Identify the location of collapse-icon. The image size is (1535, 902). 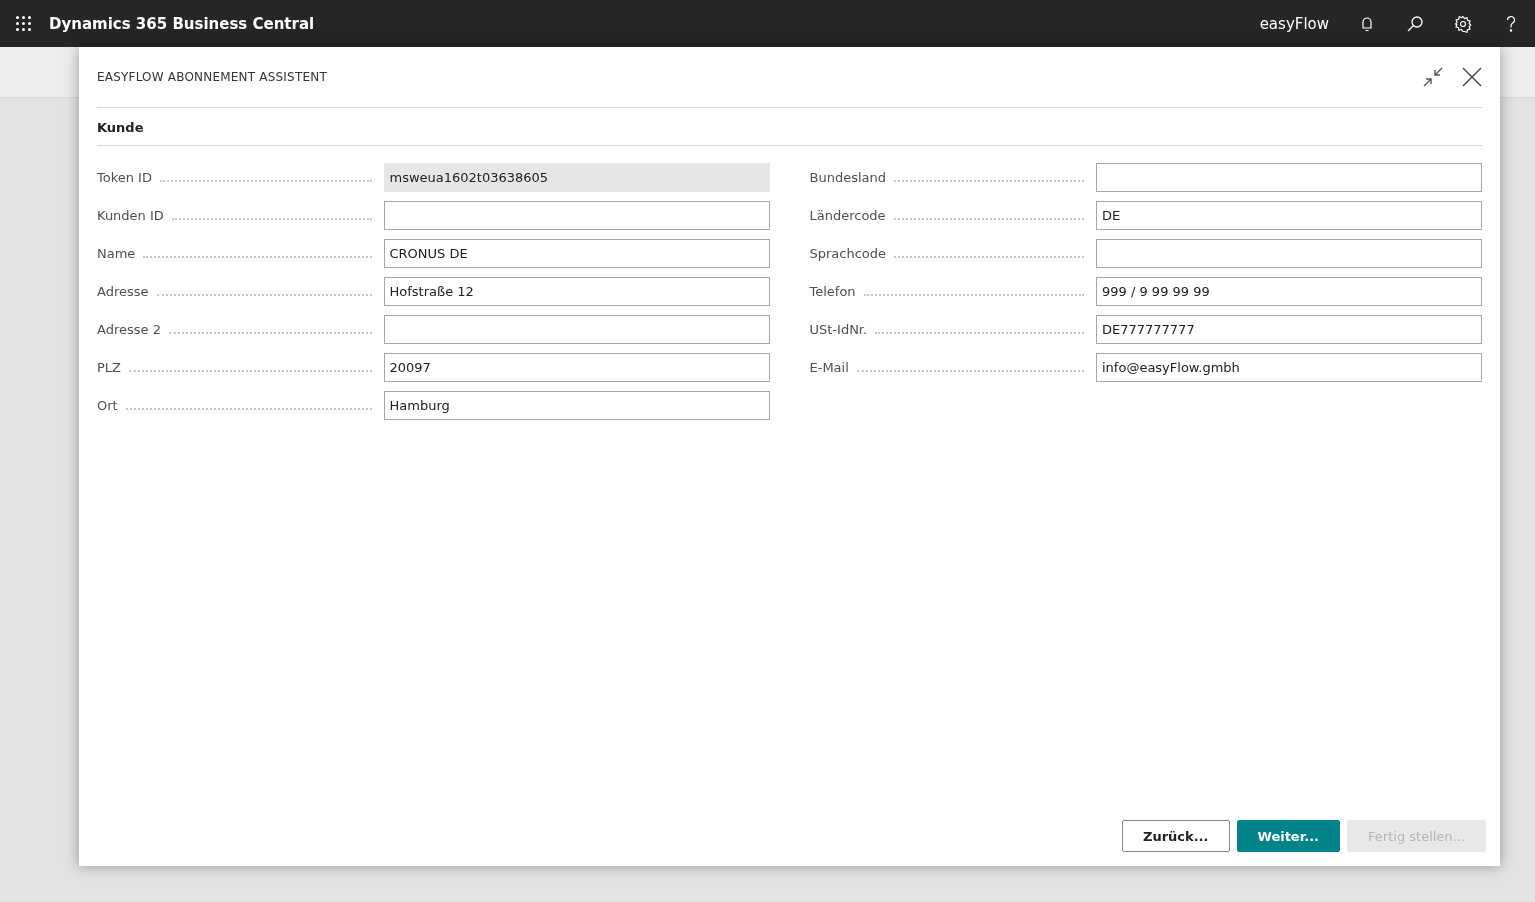
(1433, 77).